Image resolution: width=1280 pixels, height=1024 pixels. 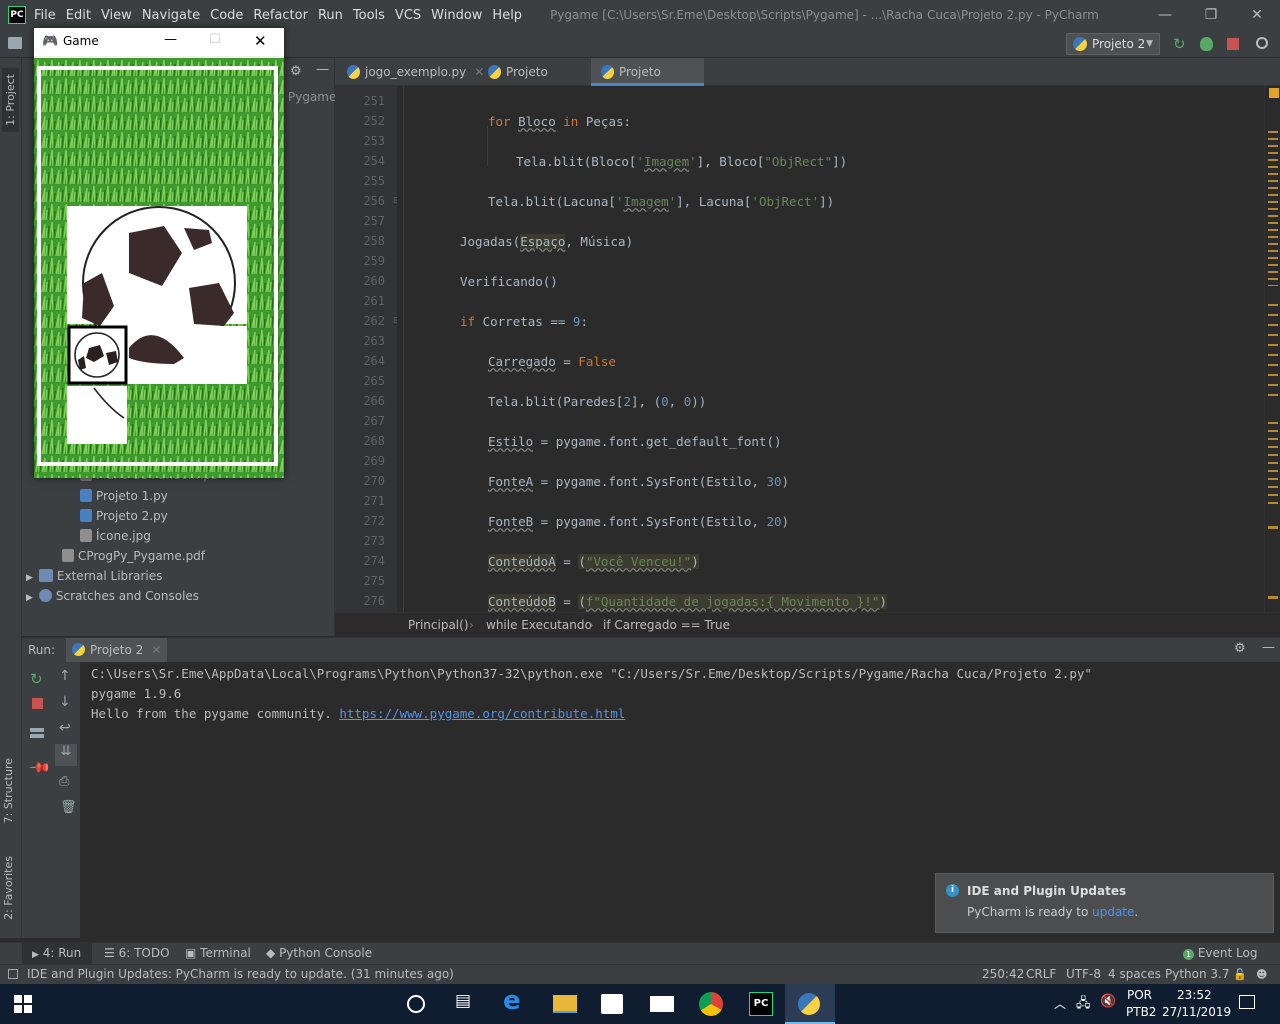 What do you see at coordinates (1041, 974) in the screenshot?
I see `line-separator: CRLF` at bounding box center [1041, 974].